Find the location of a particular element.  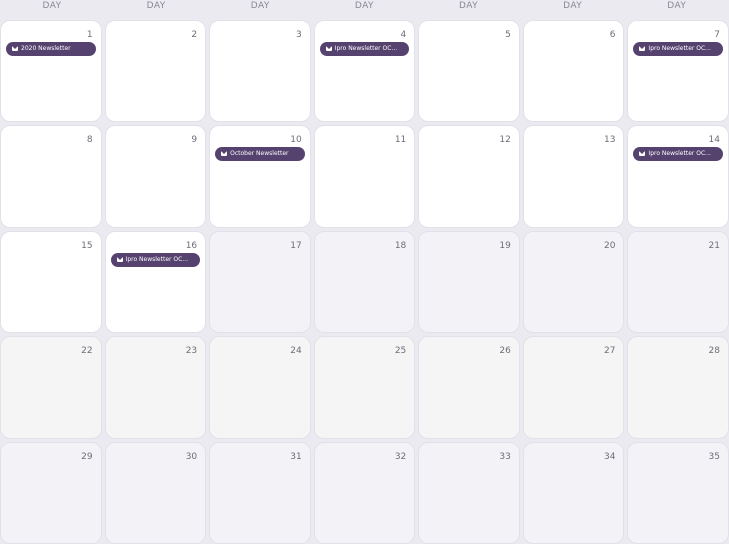

day-number: 18 is located at coordinates (400, 245).